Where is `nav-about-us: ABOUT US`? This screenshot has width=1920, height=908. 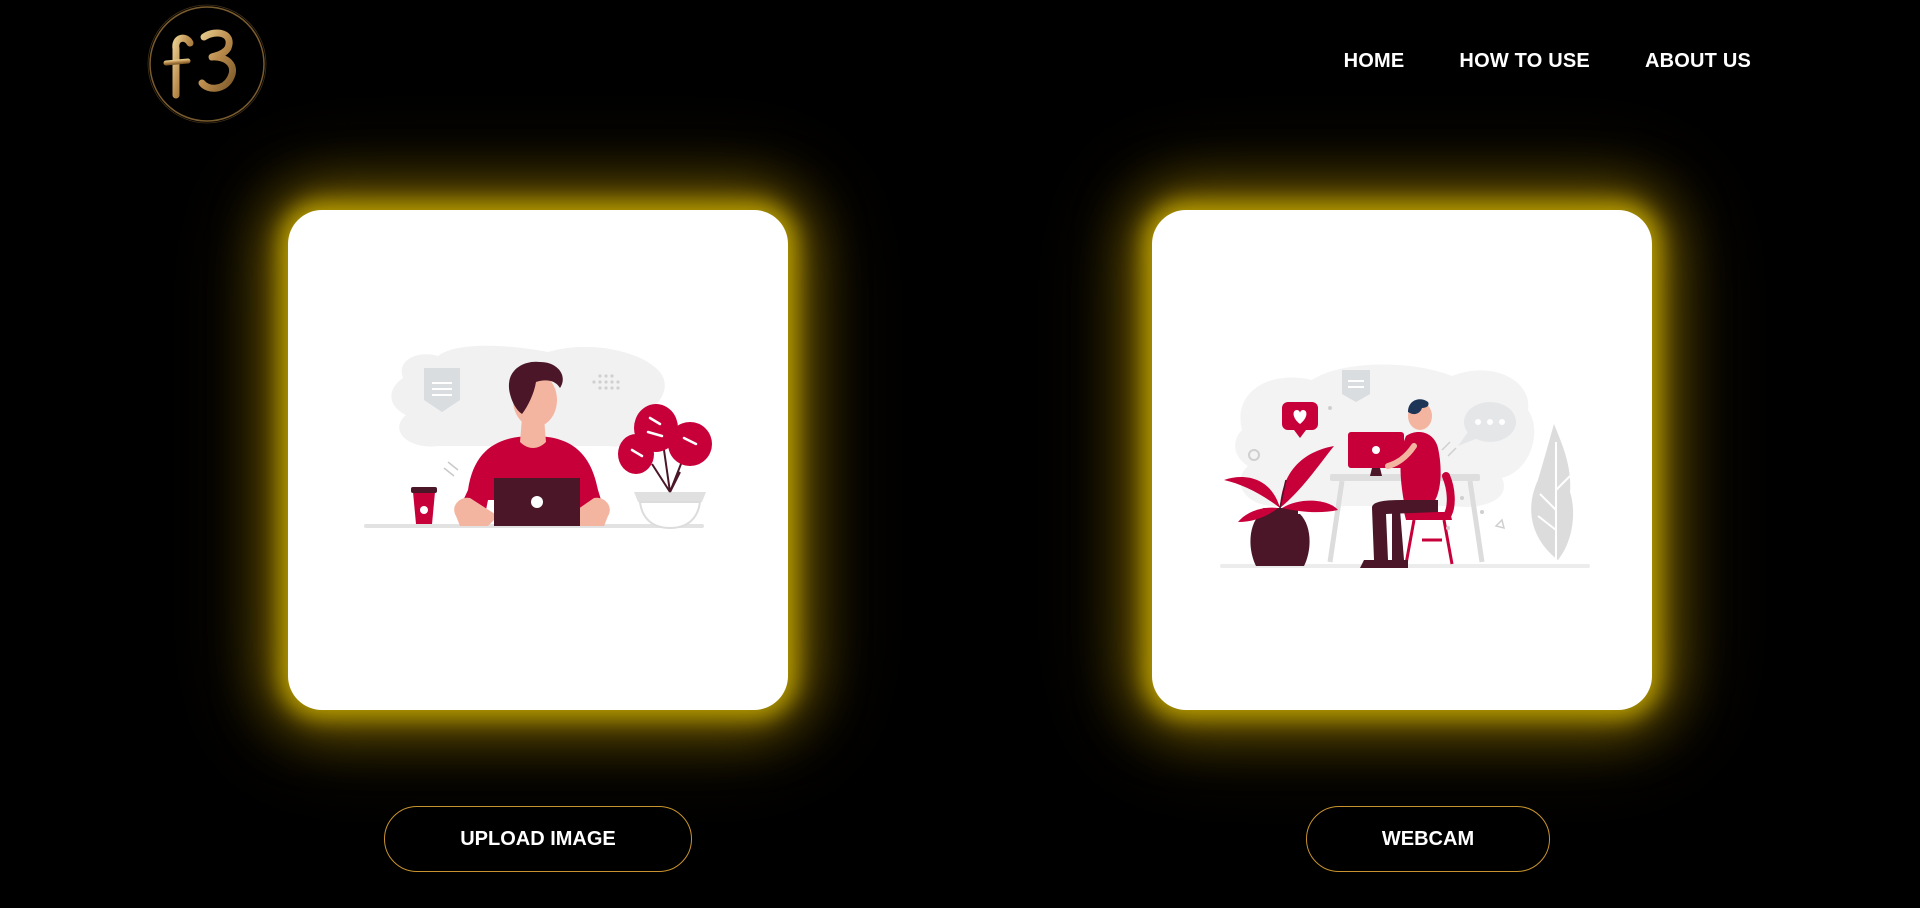 nav-about-us: ABOUT US is located at coordinates (1698, 61).